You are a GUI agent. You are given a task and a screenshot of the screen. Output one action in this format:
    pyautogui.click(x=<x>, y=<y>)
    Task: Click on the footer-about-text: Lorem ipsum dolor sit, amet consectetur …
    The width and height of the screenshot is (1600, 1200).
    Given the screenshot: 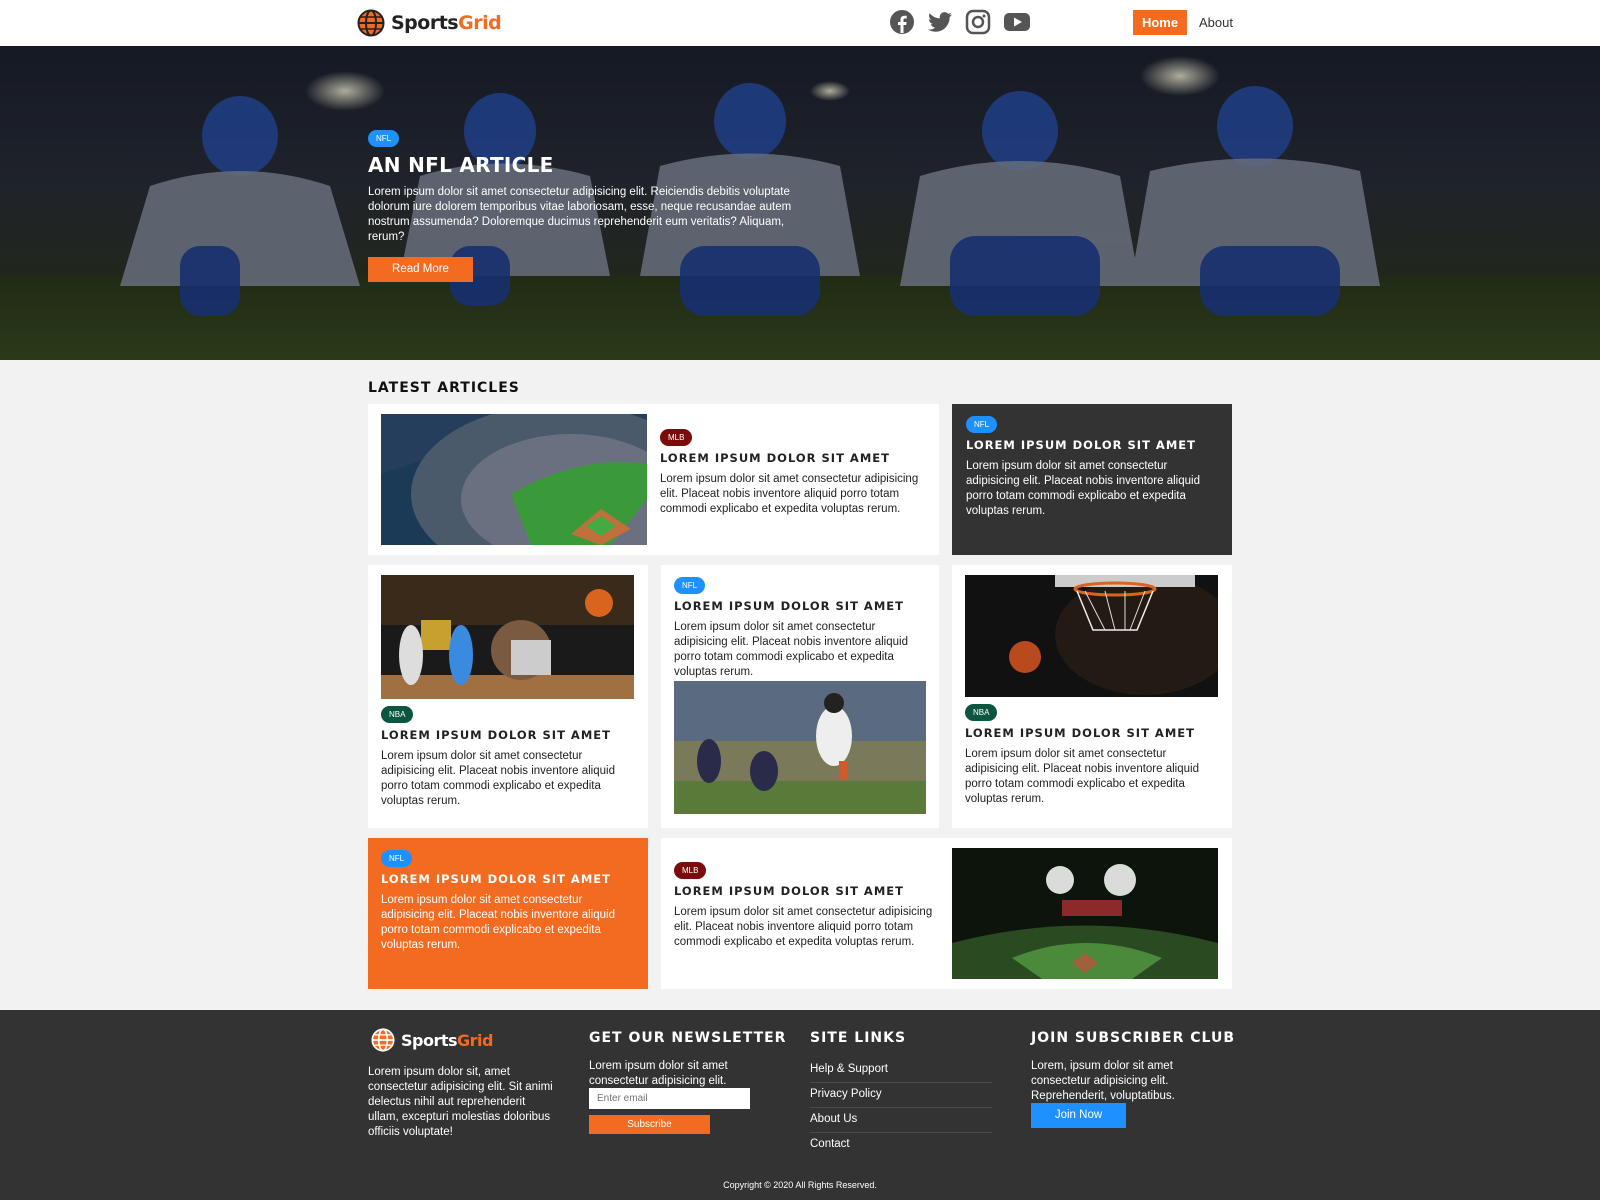 What is the action you would take?
    pyautogui.click(x=460, y=1102)
    